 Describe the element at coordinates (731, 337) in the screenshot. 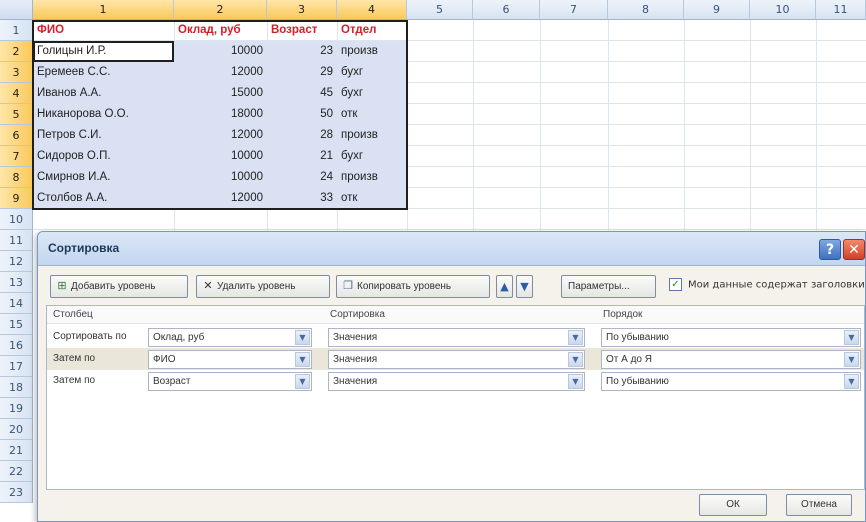

I see `order-select: По убыванию ▼` at that location.